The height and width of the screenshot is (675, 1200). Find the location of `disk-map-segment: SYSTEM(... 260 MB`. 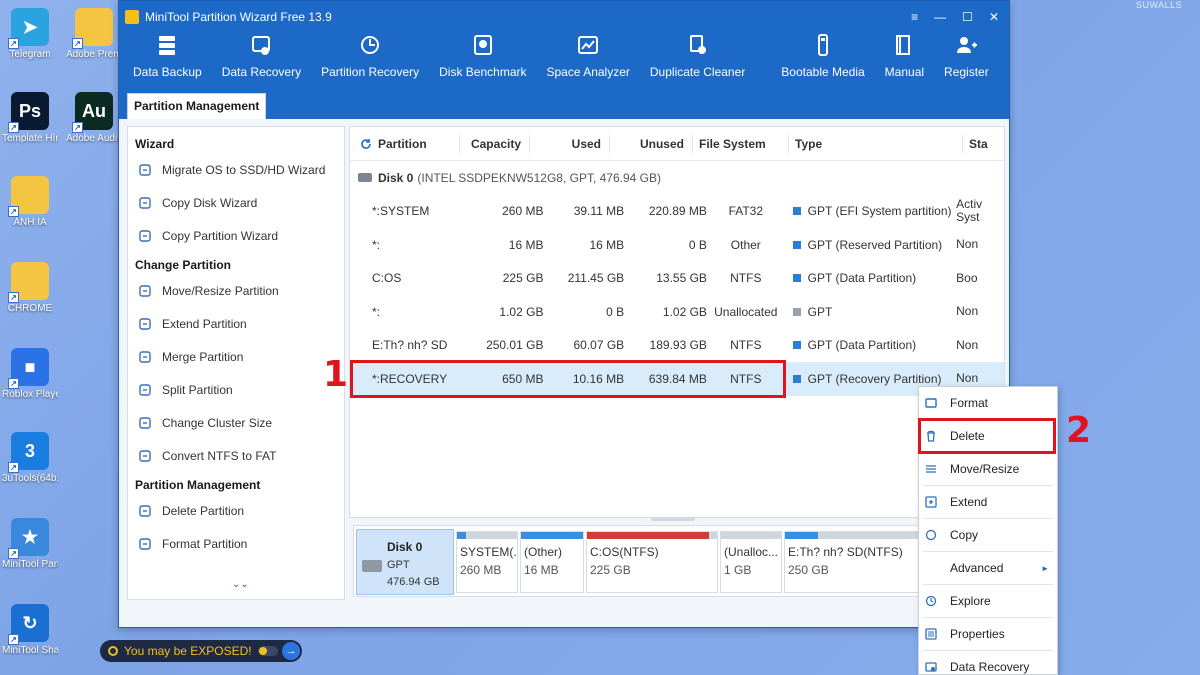

disk-map-segment: SYSTEM(... 260 MB is located at coordinates (487, 562).